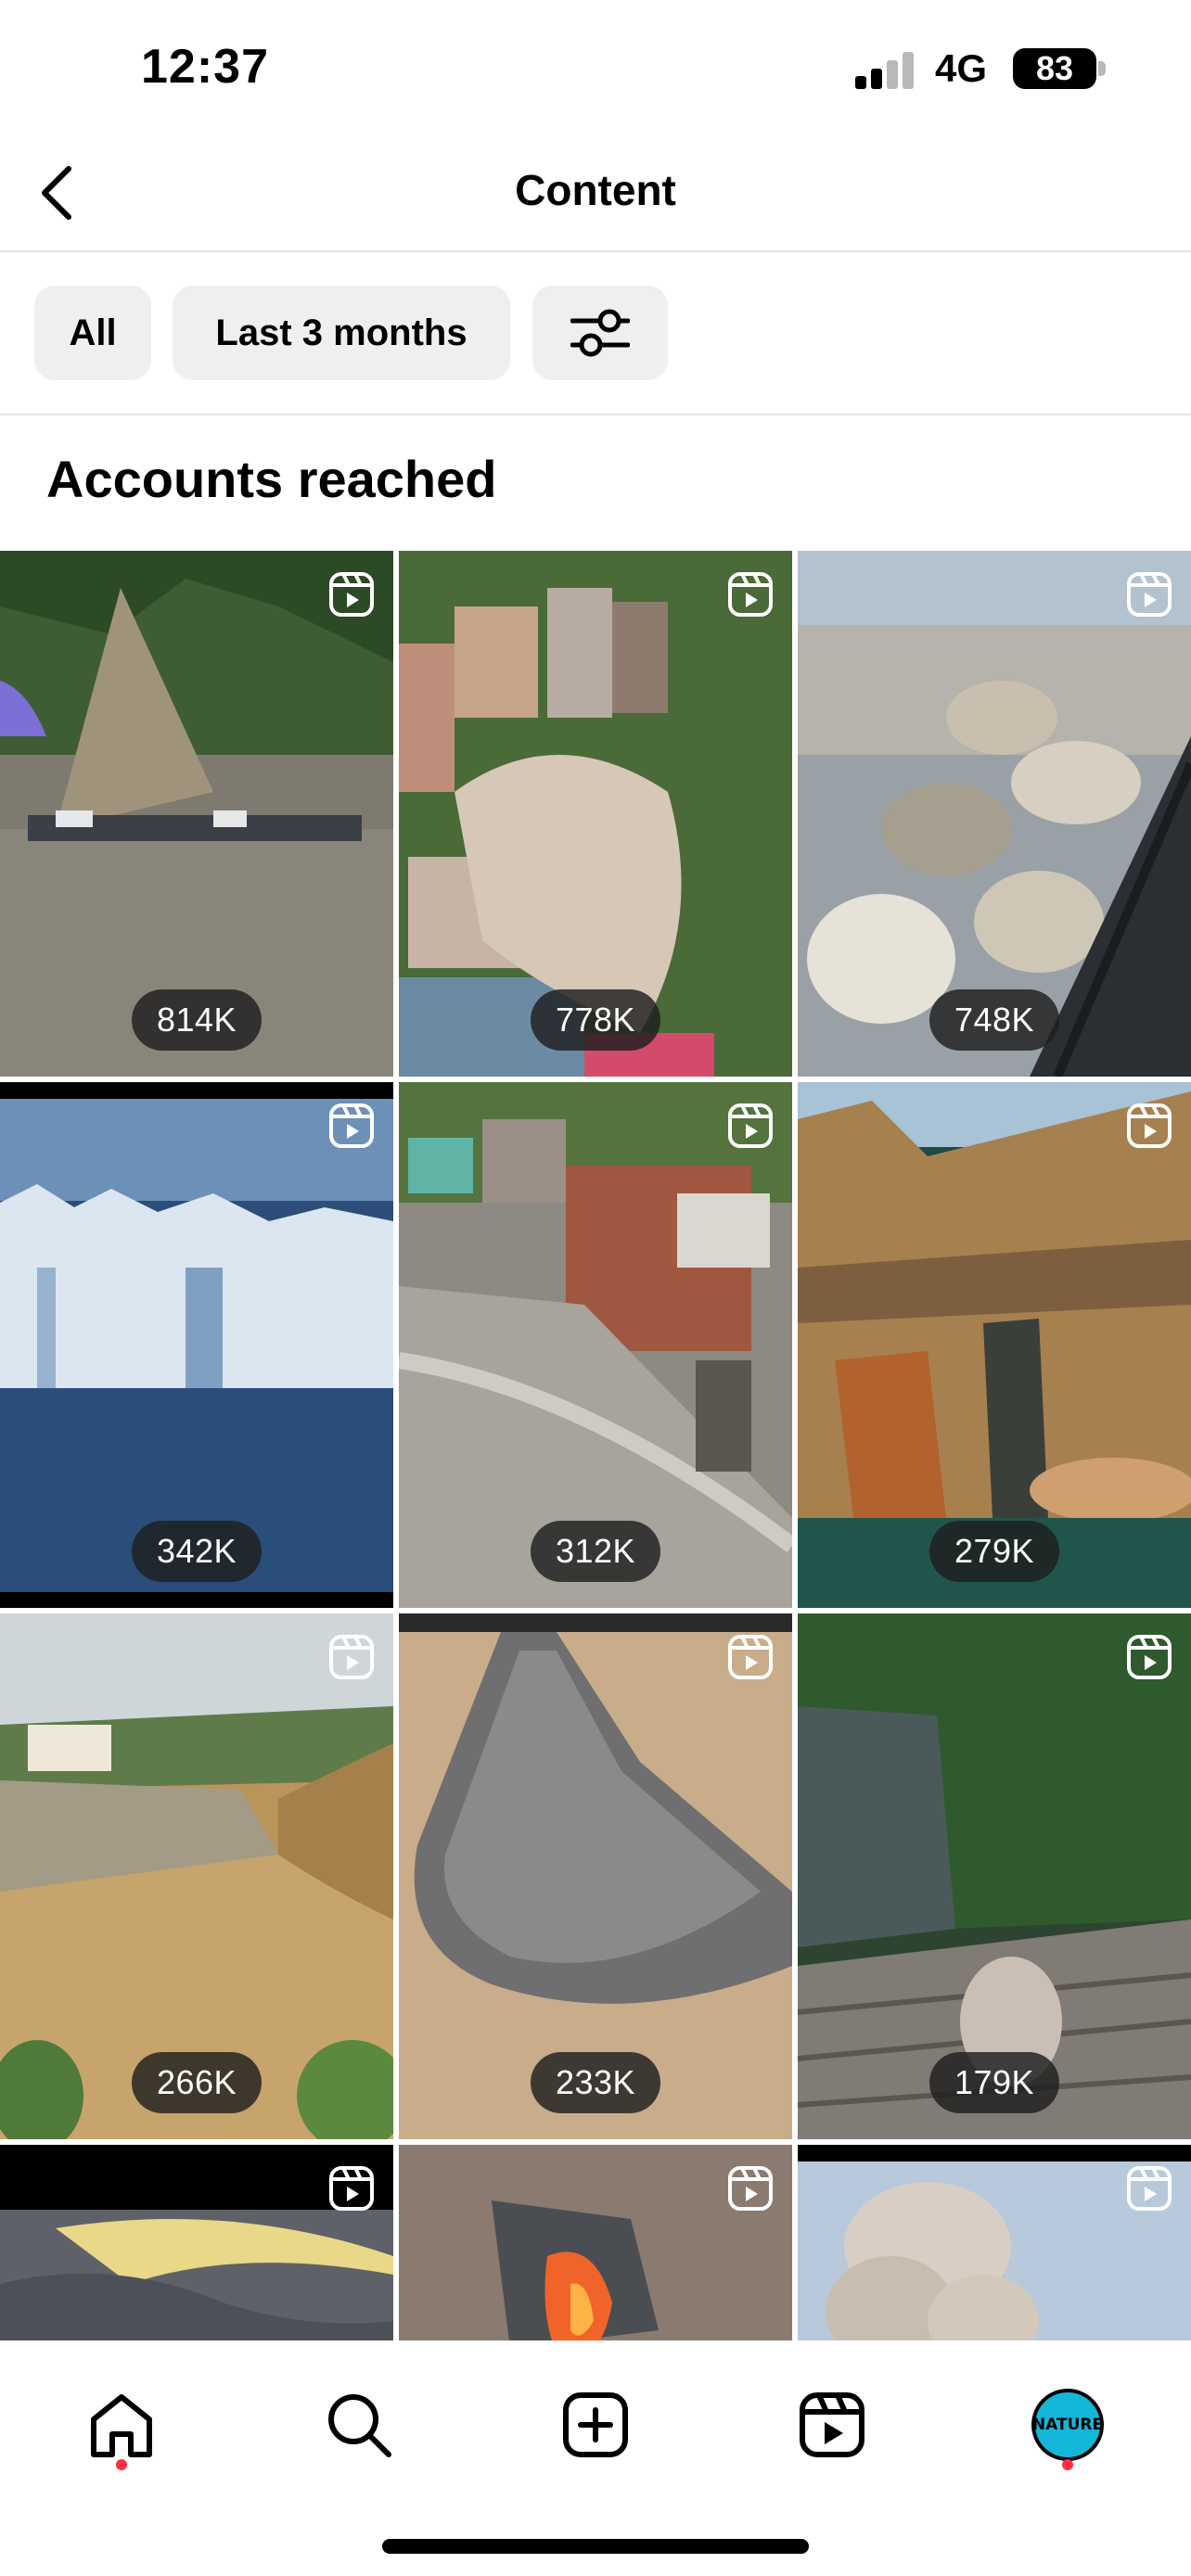 This screenshot has width=1191, height=2576. I want to click on reach-count-badge: 279K, so click(994, 1552).